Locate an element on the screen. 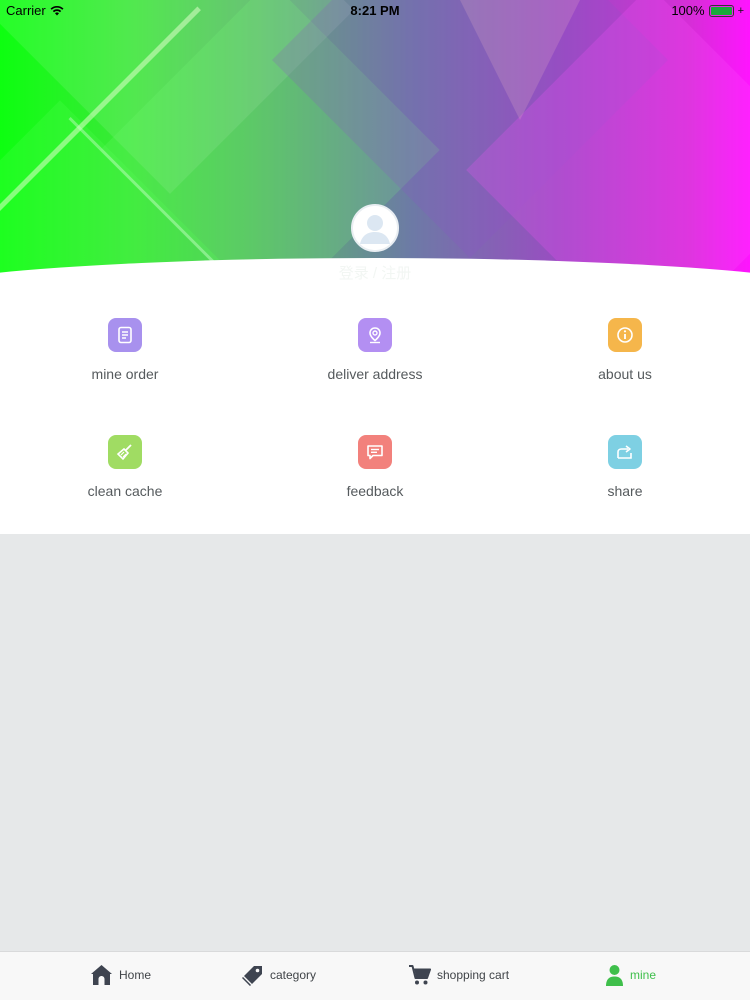 Image resolution: width=750 pixels, height=1000 pixels. broom-icon is located at coordinates (125, 452).